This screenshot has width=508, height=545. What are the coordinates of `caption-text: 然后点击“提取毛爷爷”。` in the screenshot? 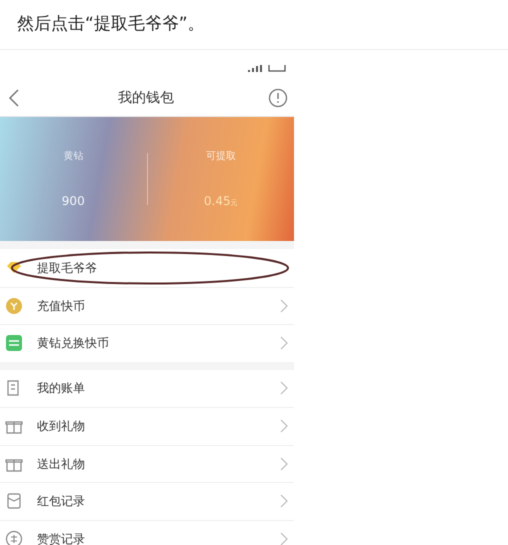 It's located at (111, 24).